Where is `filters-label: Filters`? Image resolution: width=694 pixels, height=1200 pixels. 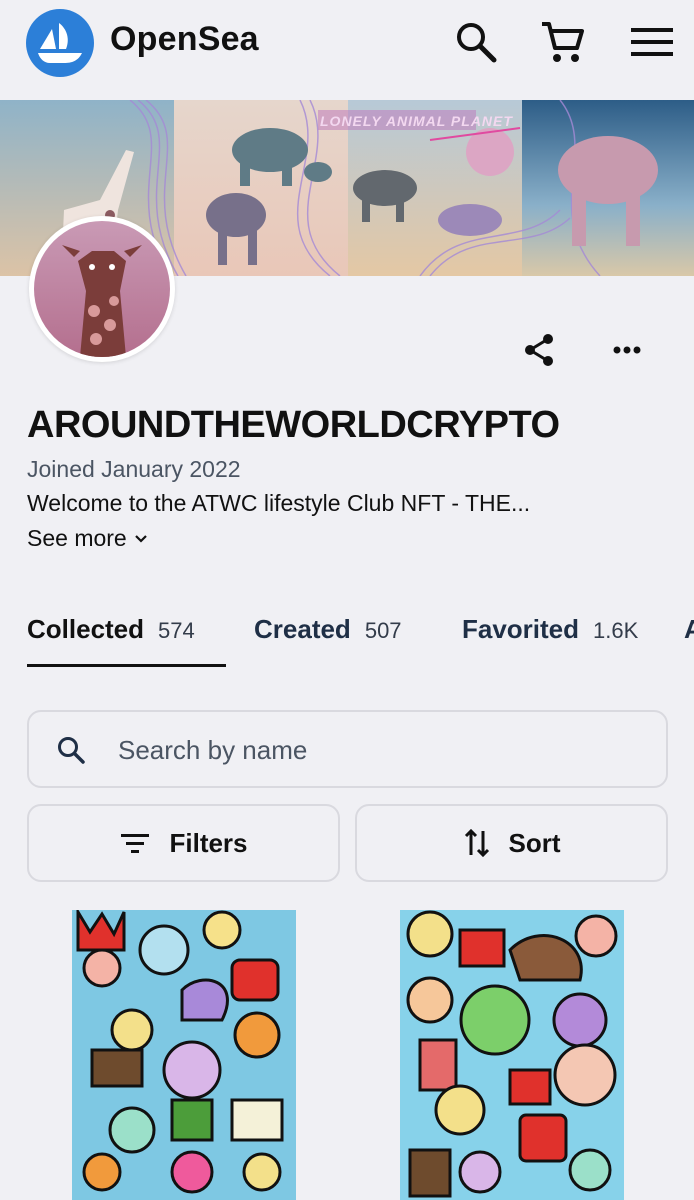
filters-label: Filters is located at coordinates (208, 842).